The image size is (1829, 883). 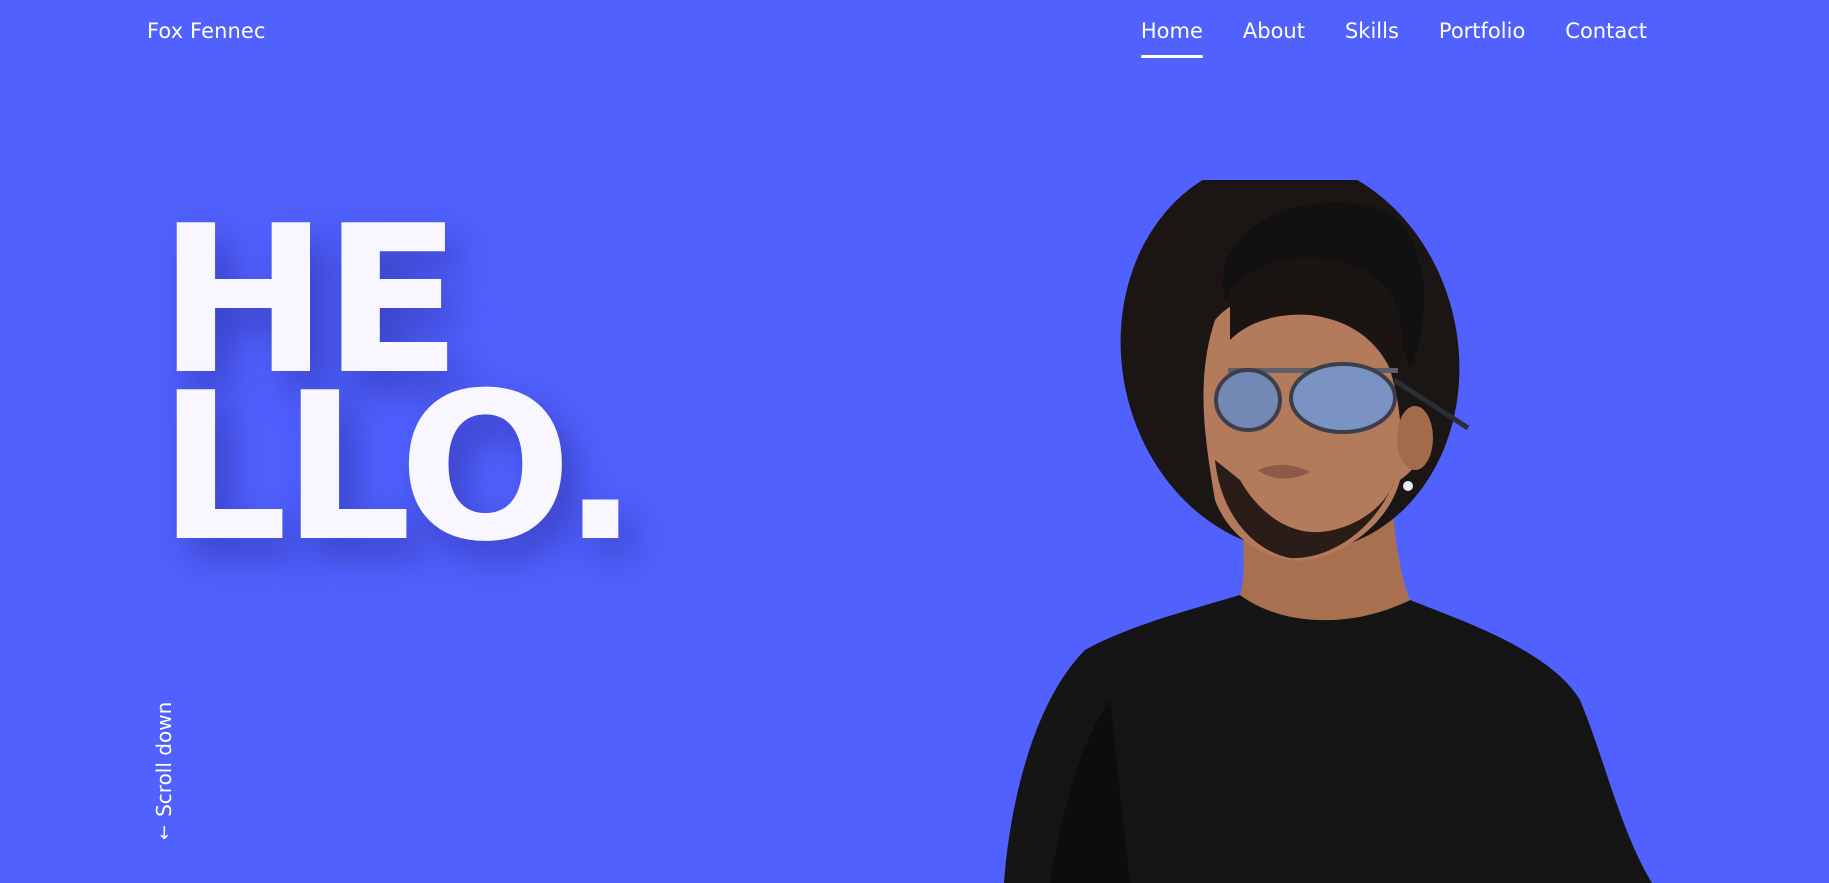 What do you see at coordinates (1606, 38) in the screenshot?
I see `nav-contact: Contact` at bounding box center [1606, 38].